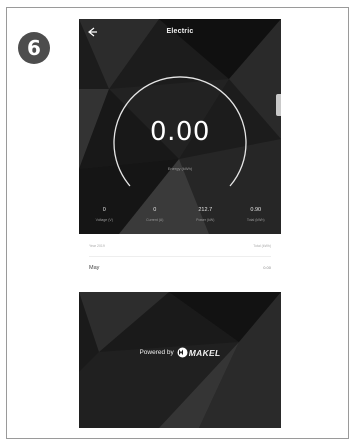 Image resolution: width=355 pixels, height=446 pixels. I want to click on stat-voltage: 0 Voltage (V), so click(104, 214).